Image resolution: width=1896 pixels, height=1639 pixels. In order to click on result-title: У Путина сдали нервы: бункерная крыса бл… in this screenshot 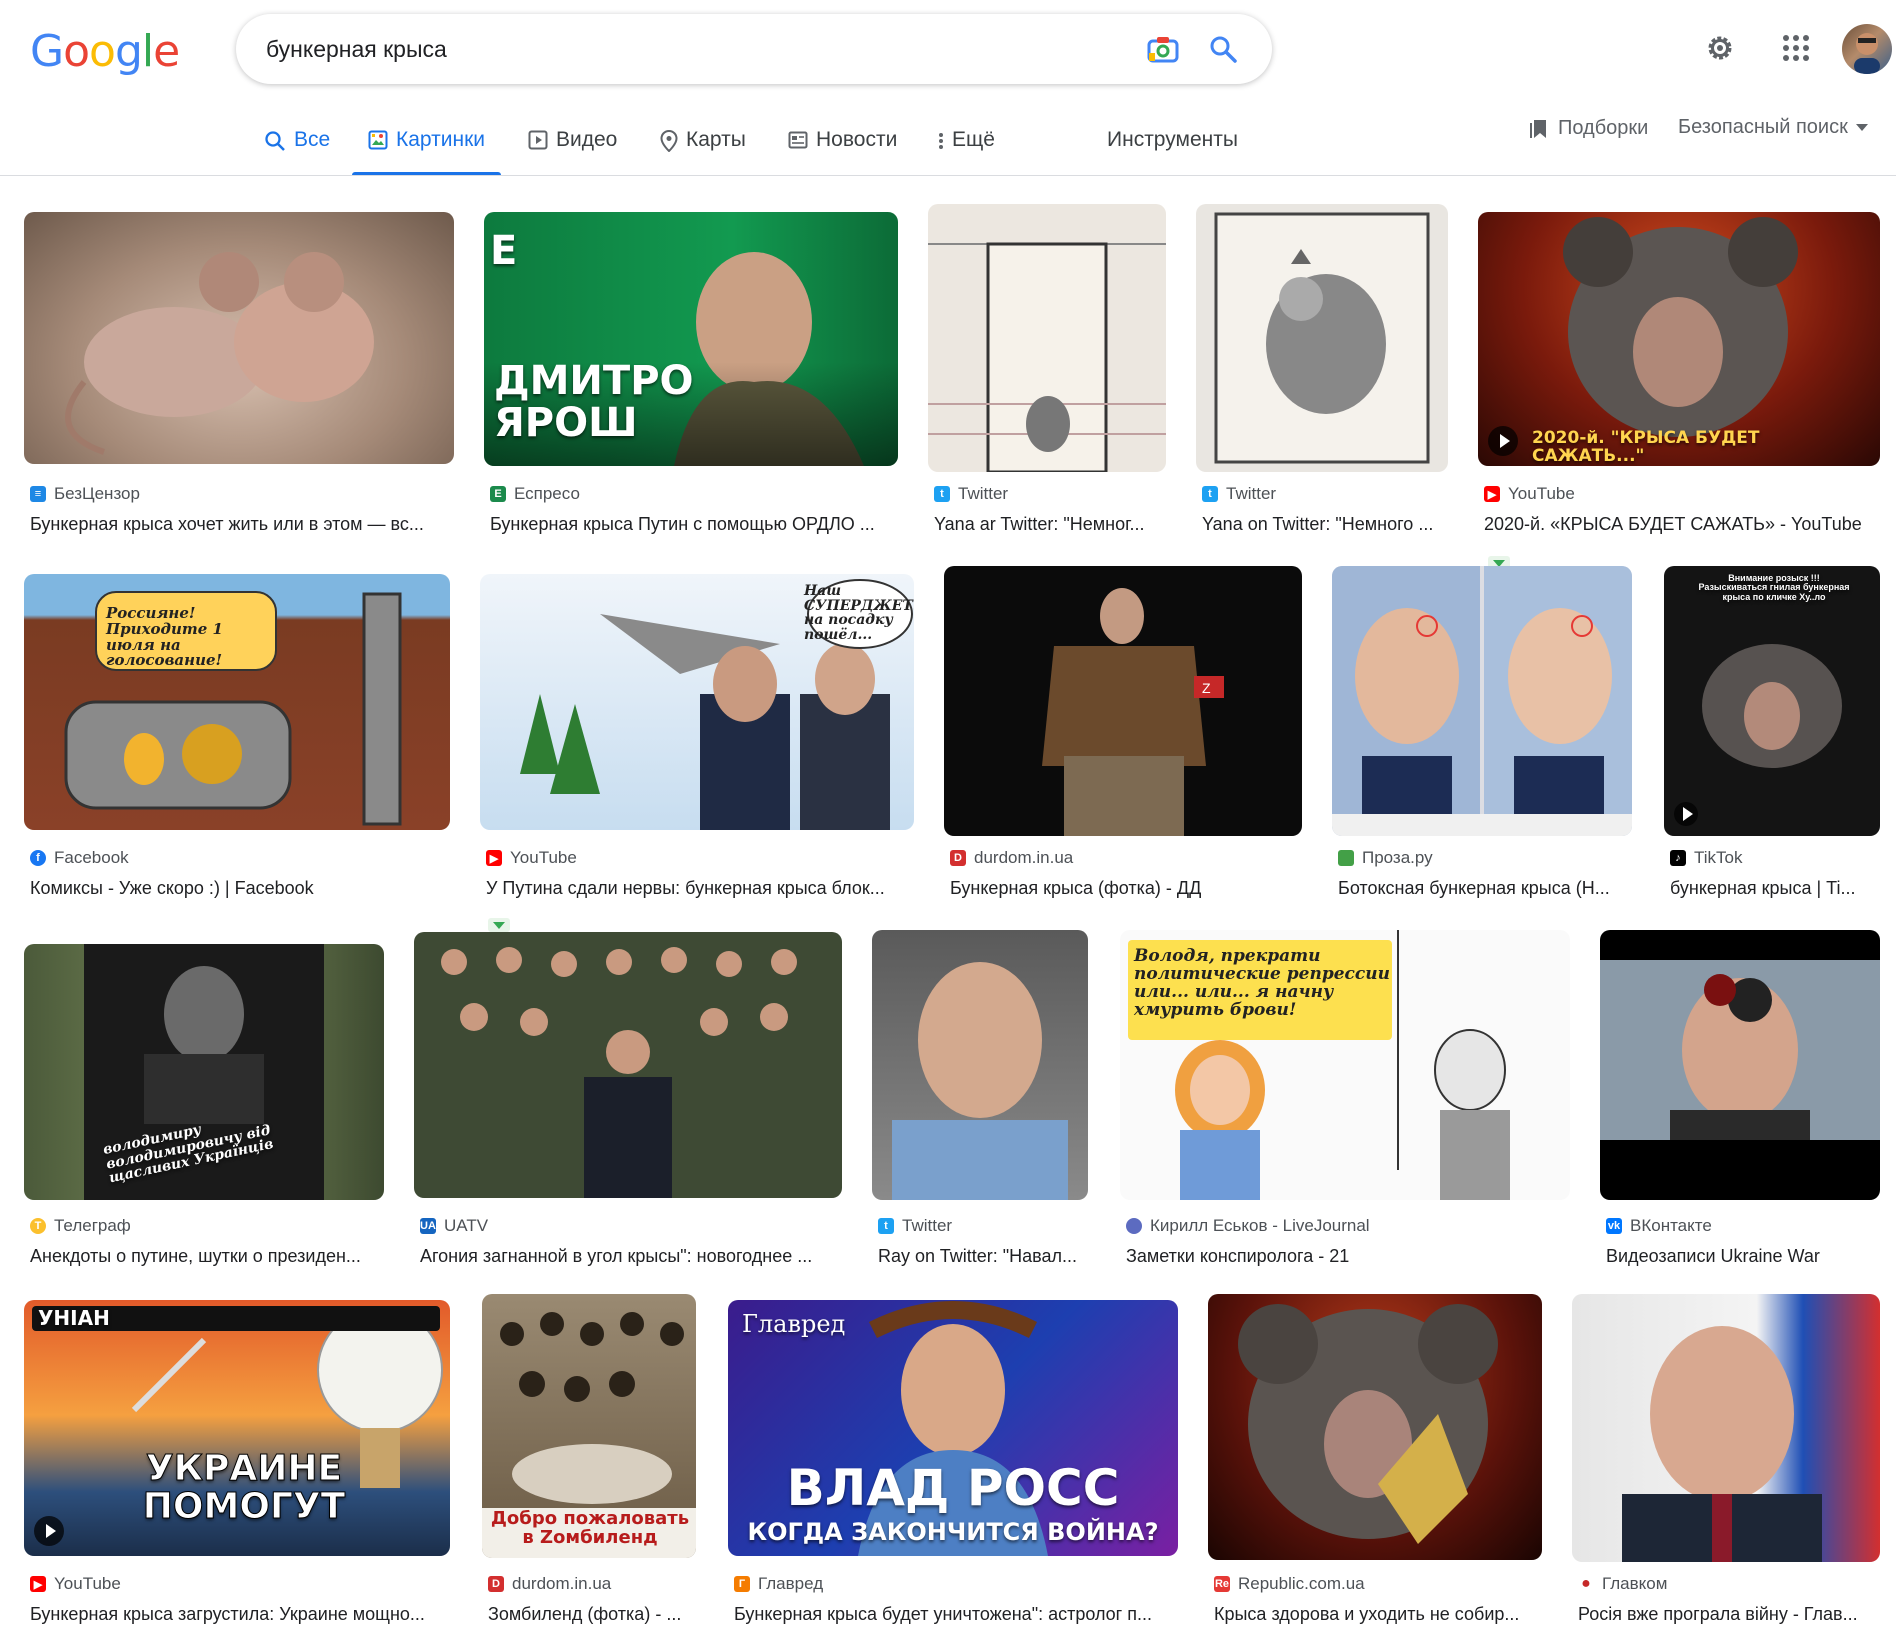, I will do `click(700, 888)`.